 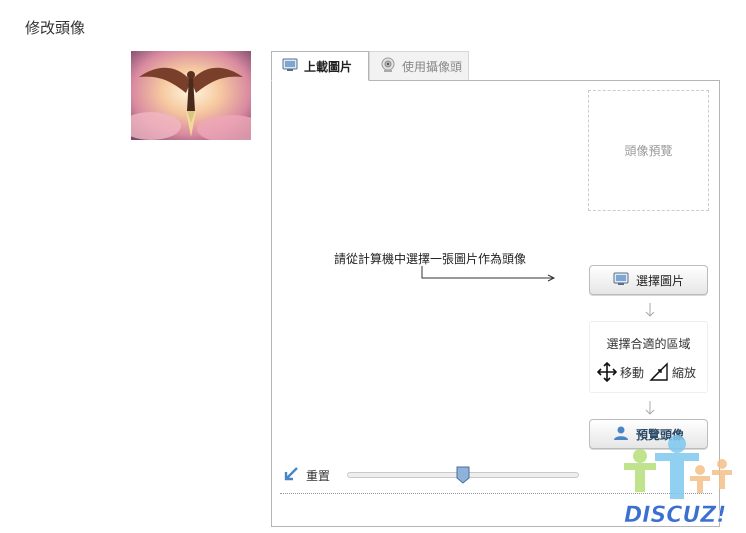 What do you see at coordinates (632, 373) in the screenshot?
I see `move-label: 移動` at bounding box center [632, 373].